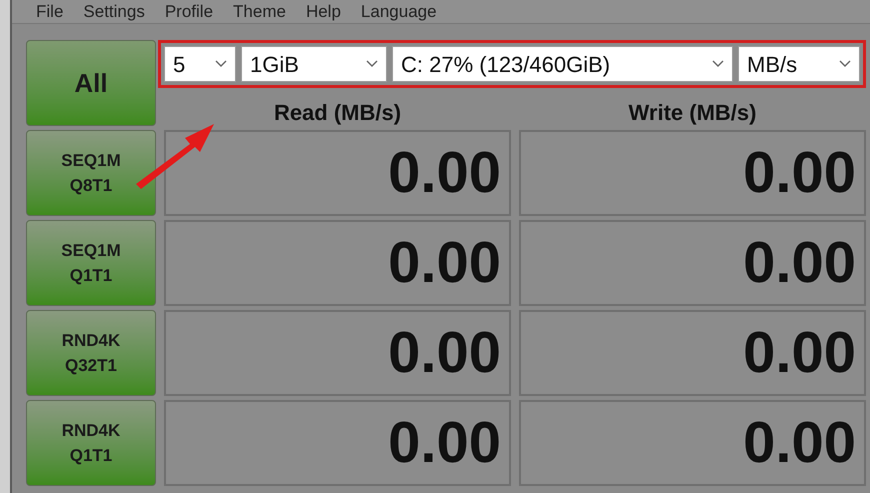 This screenshot has width=870, height=493. I want to click on test-button: RND4K Q1T1, so click(91, 443).